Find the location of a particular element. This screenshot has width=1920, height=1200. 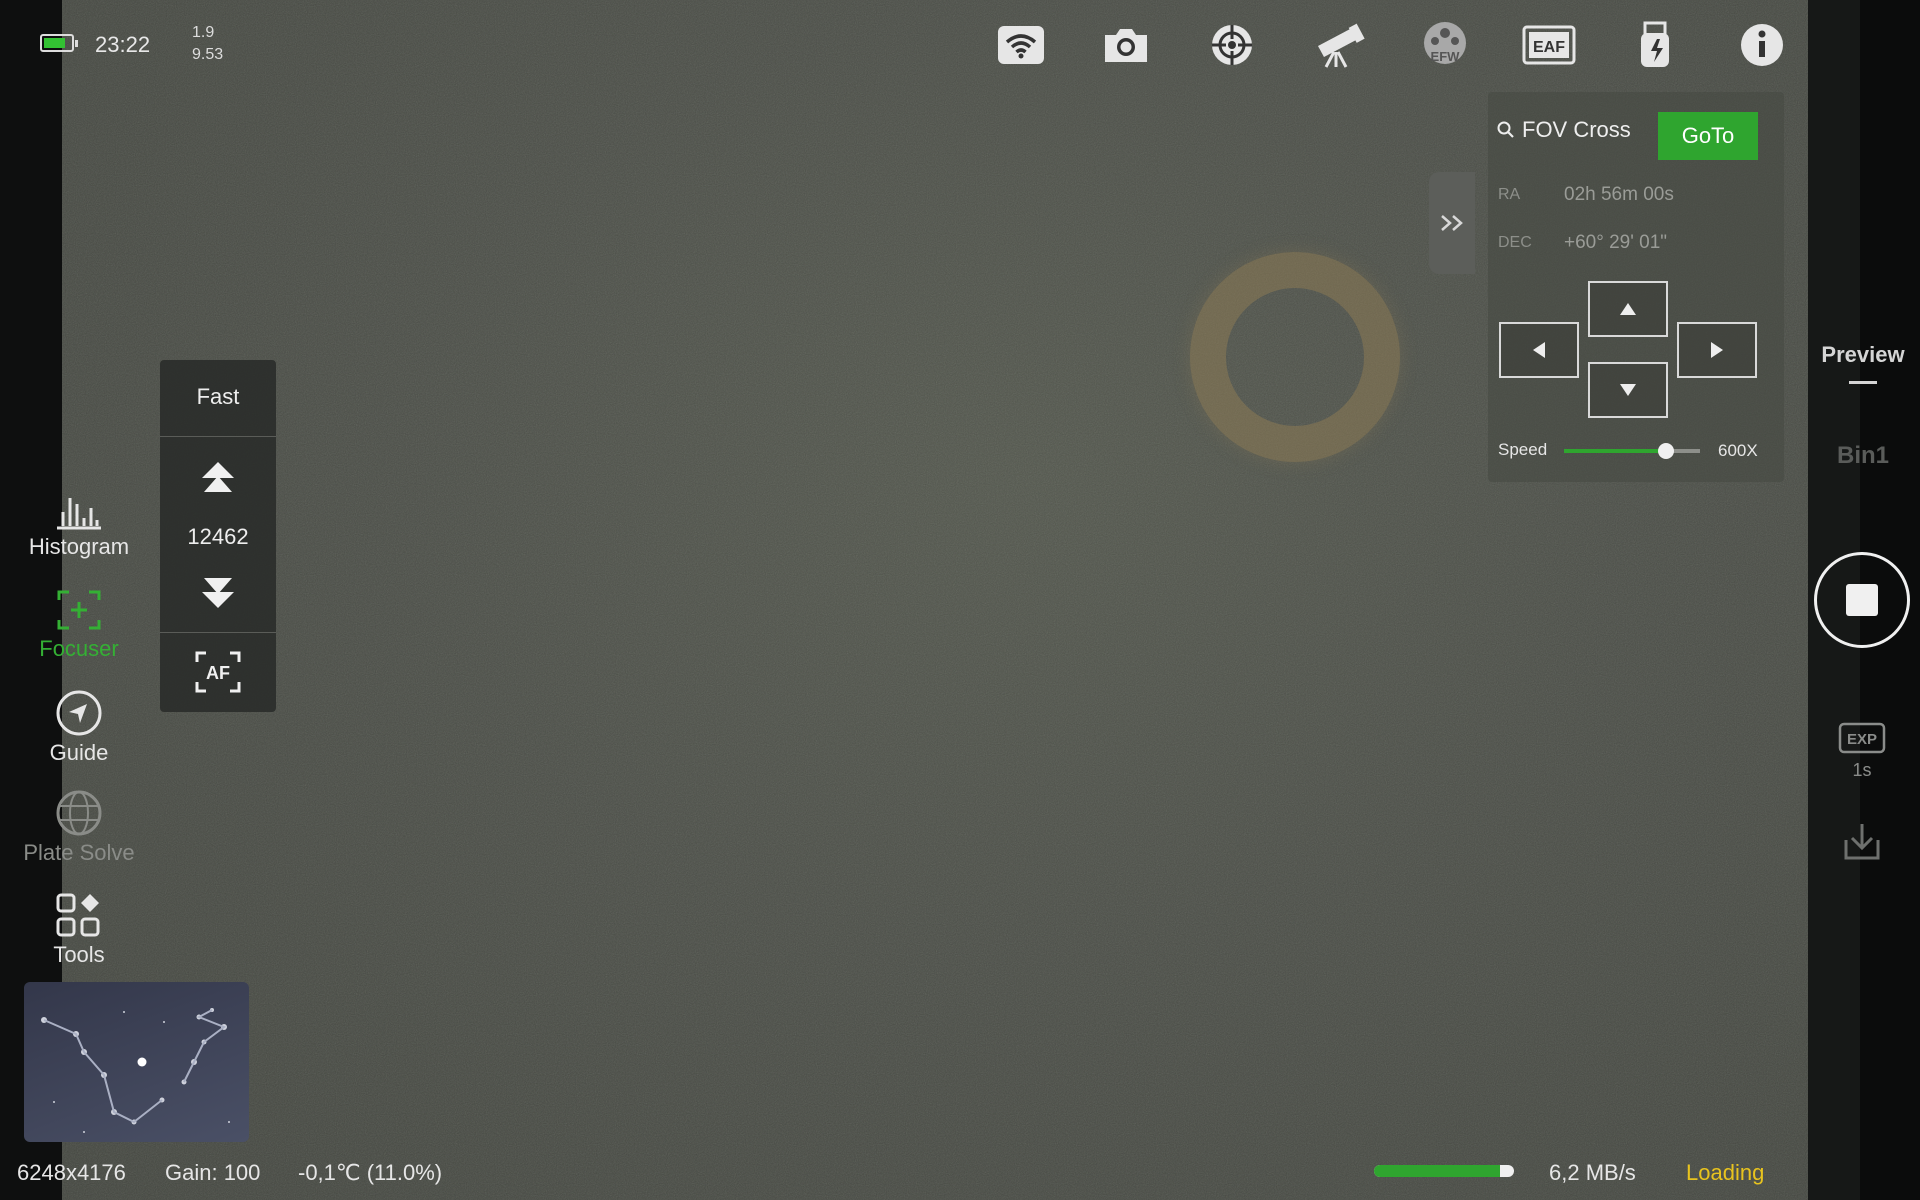

focuser-position: 12462 is located at coordinates (218, 536).